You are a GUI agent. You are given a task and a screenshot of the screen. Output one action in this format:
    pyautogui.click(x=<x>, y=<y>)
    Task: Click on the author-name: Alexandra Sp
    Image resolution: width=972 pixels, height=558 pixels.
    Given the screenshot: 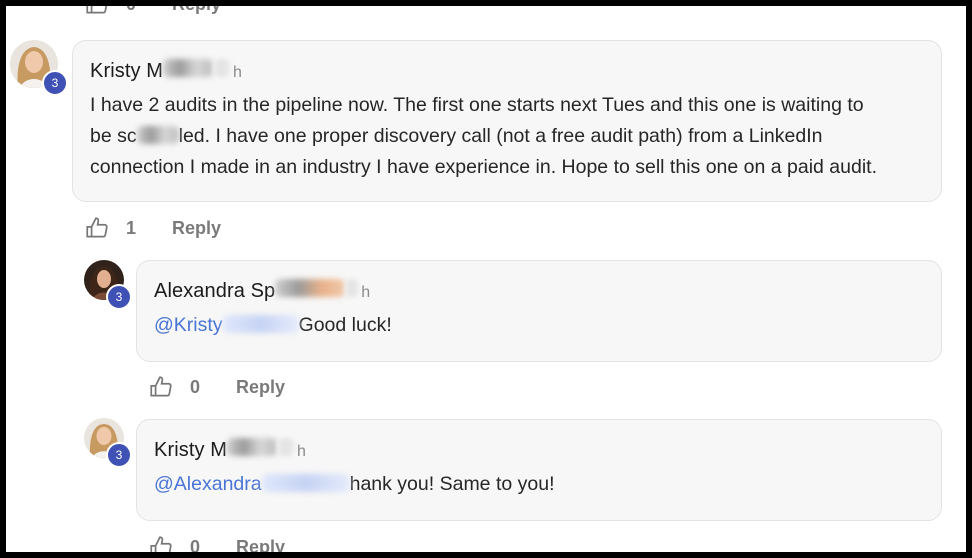 What is the action you would take?
    pyautogui.click(x=214, y=291)
    